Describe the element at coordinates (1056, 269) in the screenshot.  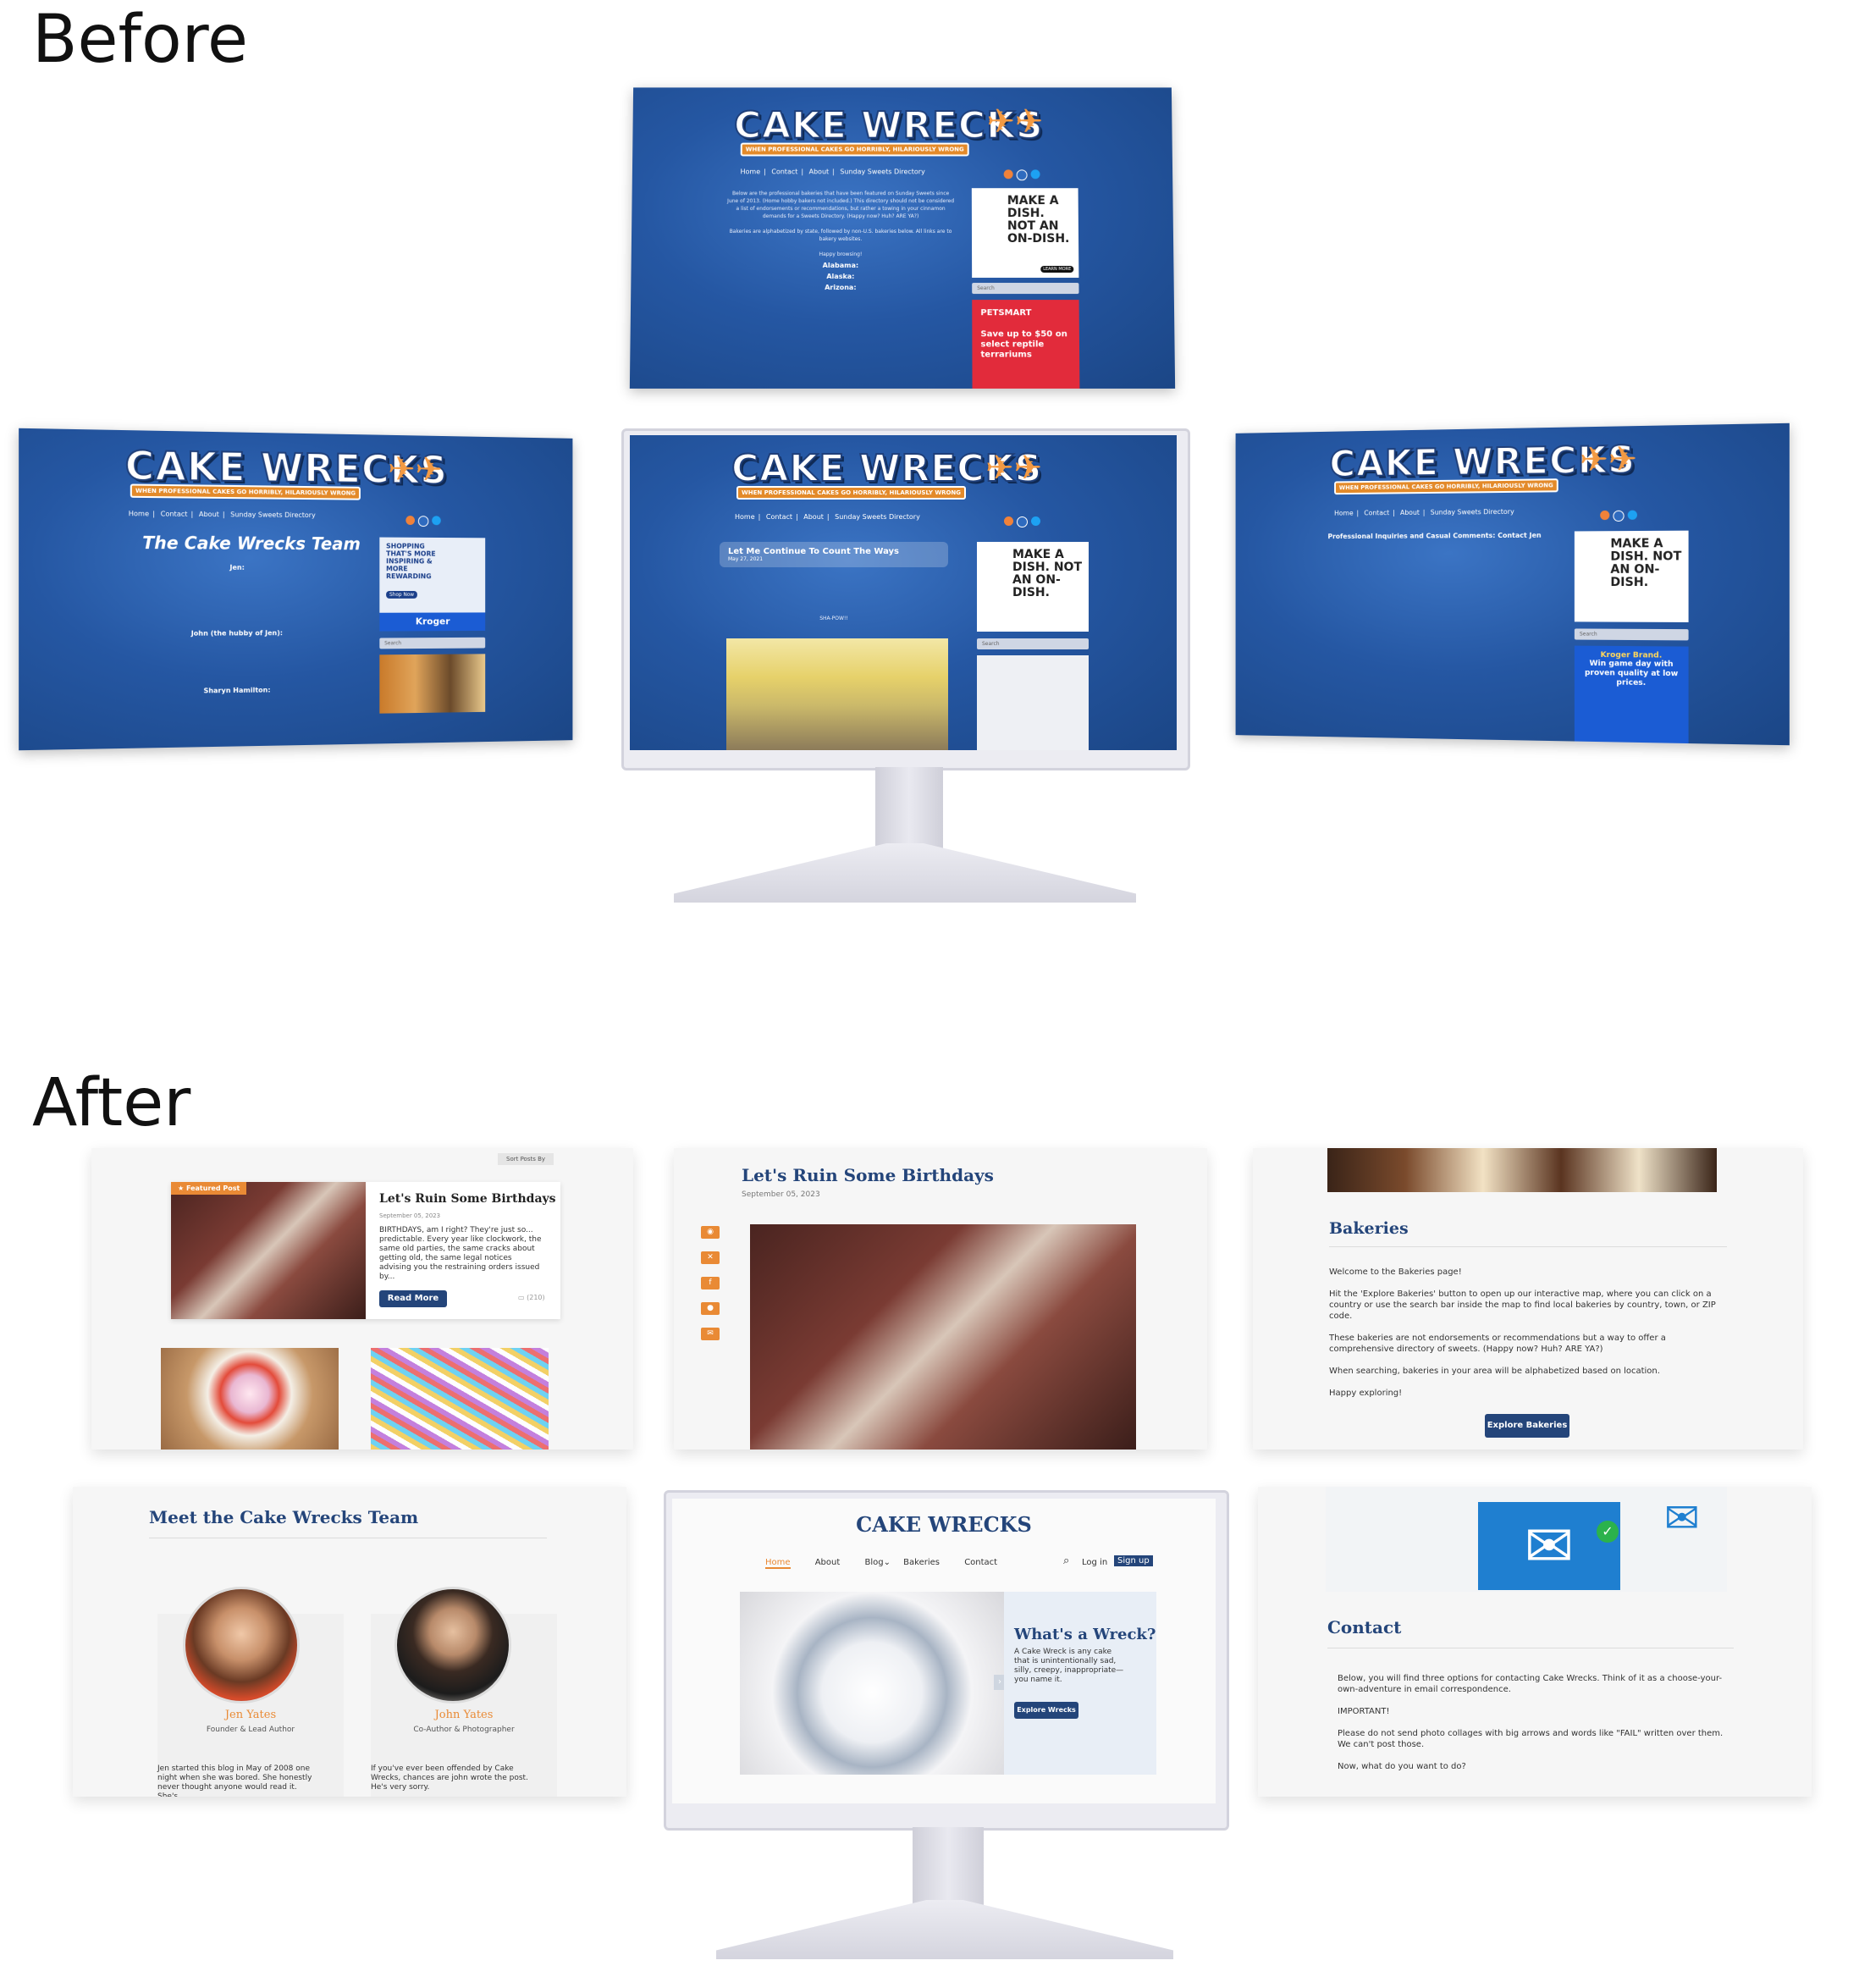
I see `old-ad-dish-learn: LEARN MORE` at that location.